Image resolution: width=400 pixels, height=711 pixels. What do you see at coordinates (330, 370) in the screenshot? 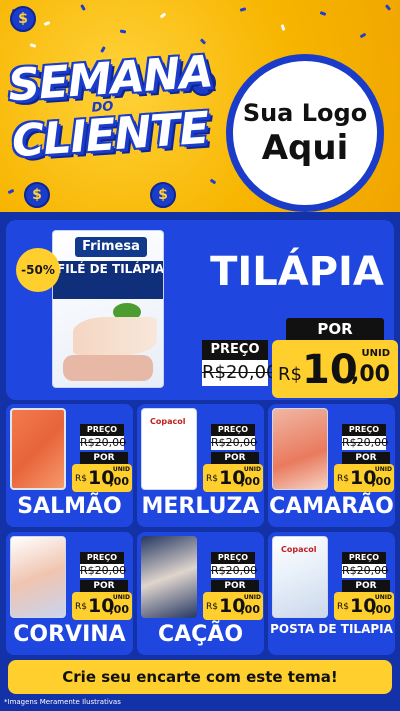
I see `price-integer: 10` at bounding box center [330, 370].